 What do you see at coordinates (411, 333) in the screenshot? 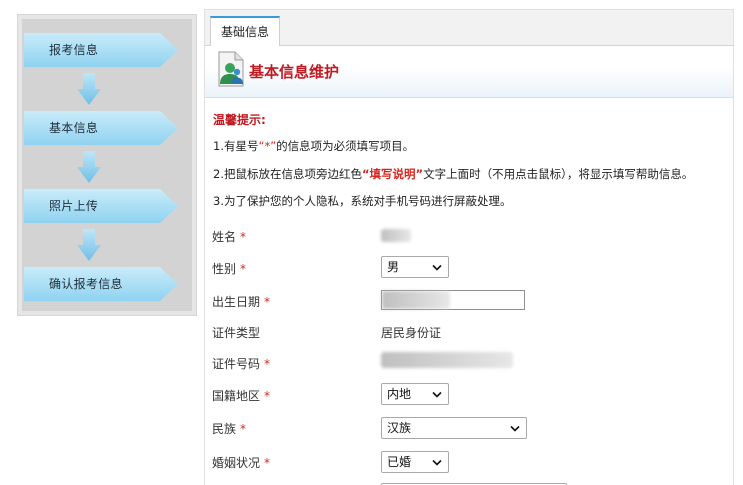
I see `id-type-value: 居民身份证` at bounding box center [411, 333].